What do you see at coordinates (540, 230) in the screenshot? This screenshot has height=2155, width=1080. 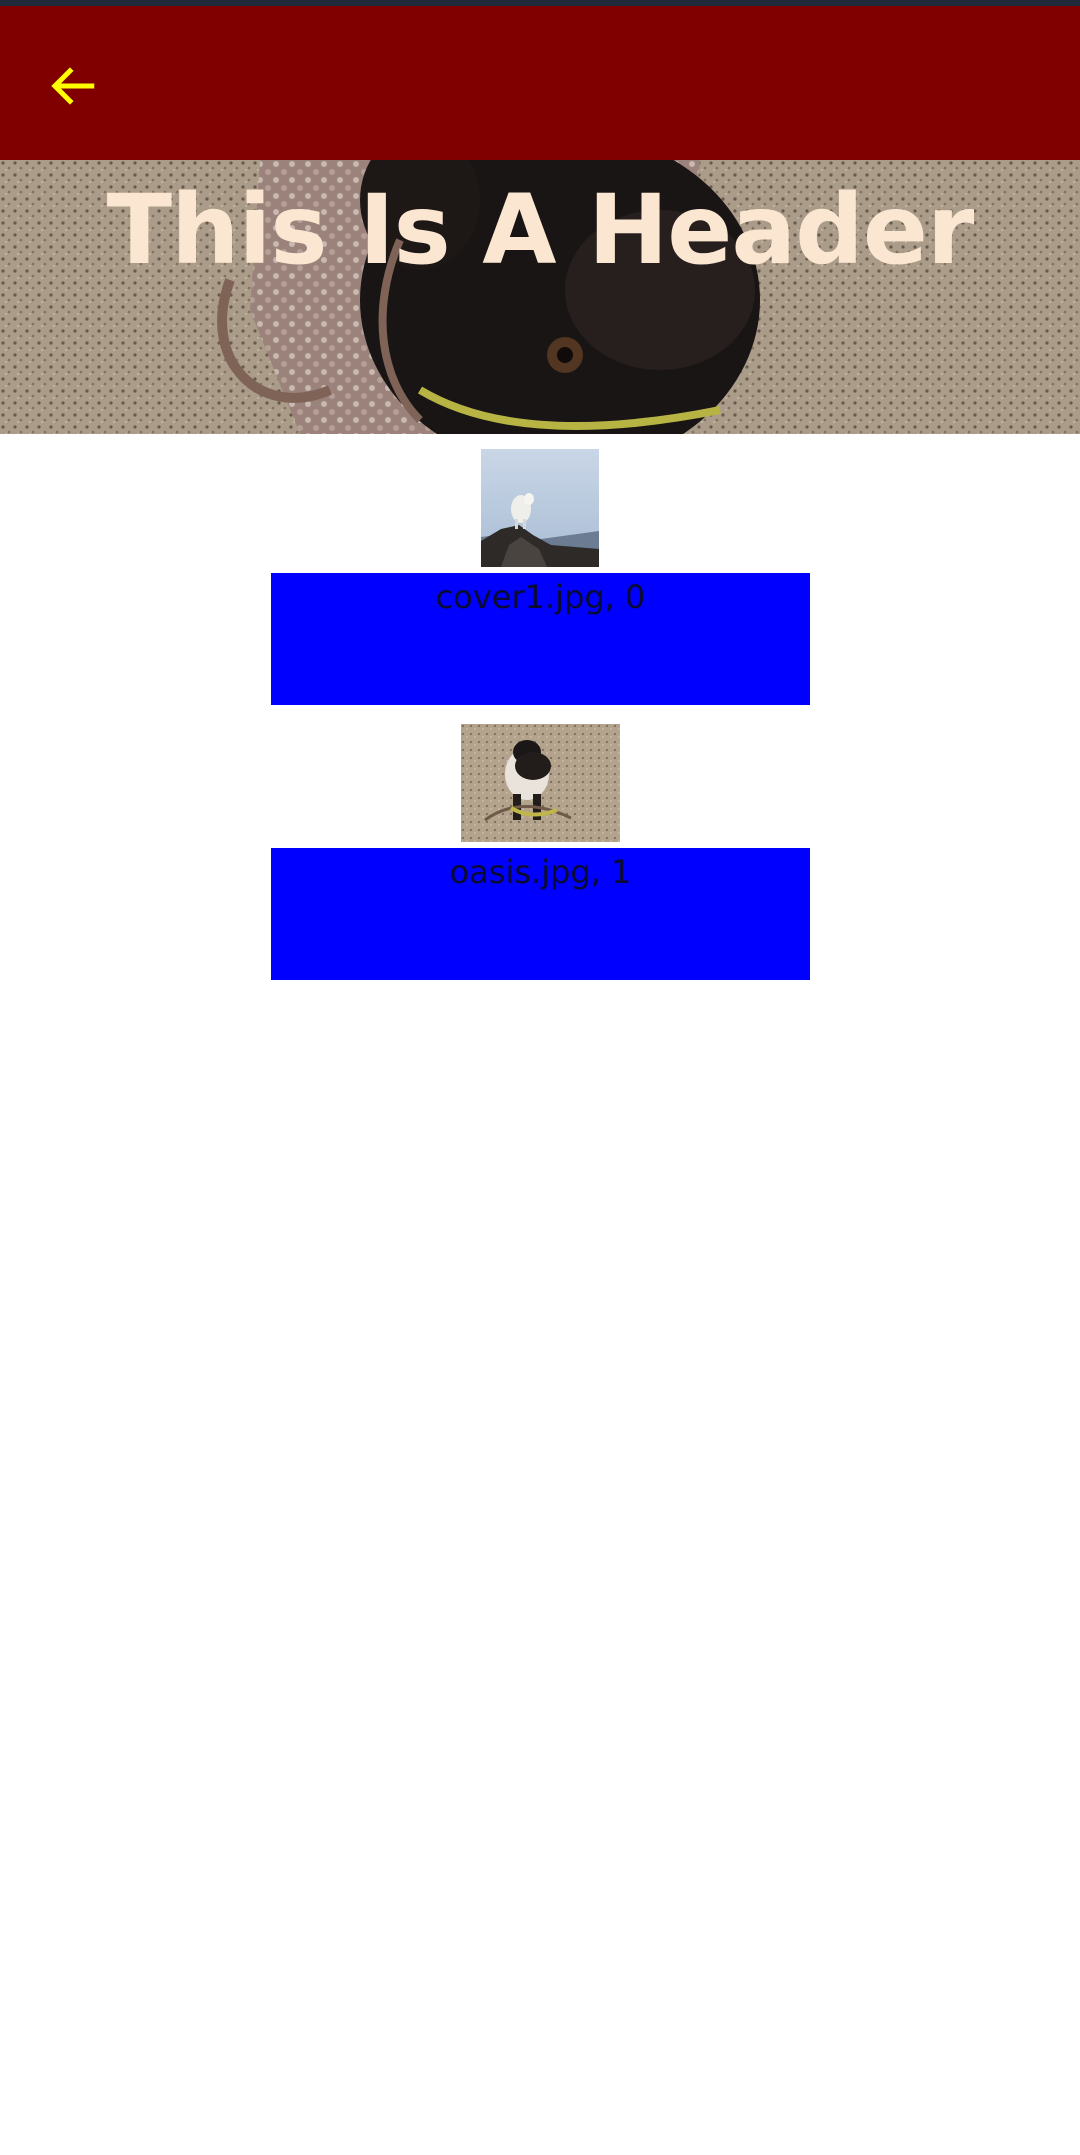 I see `page-title: This Is A Header` at bounding box center [540, 230].